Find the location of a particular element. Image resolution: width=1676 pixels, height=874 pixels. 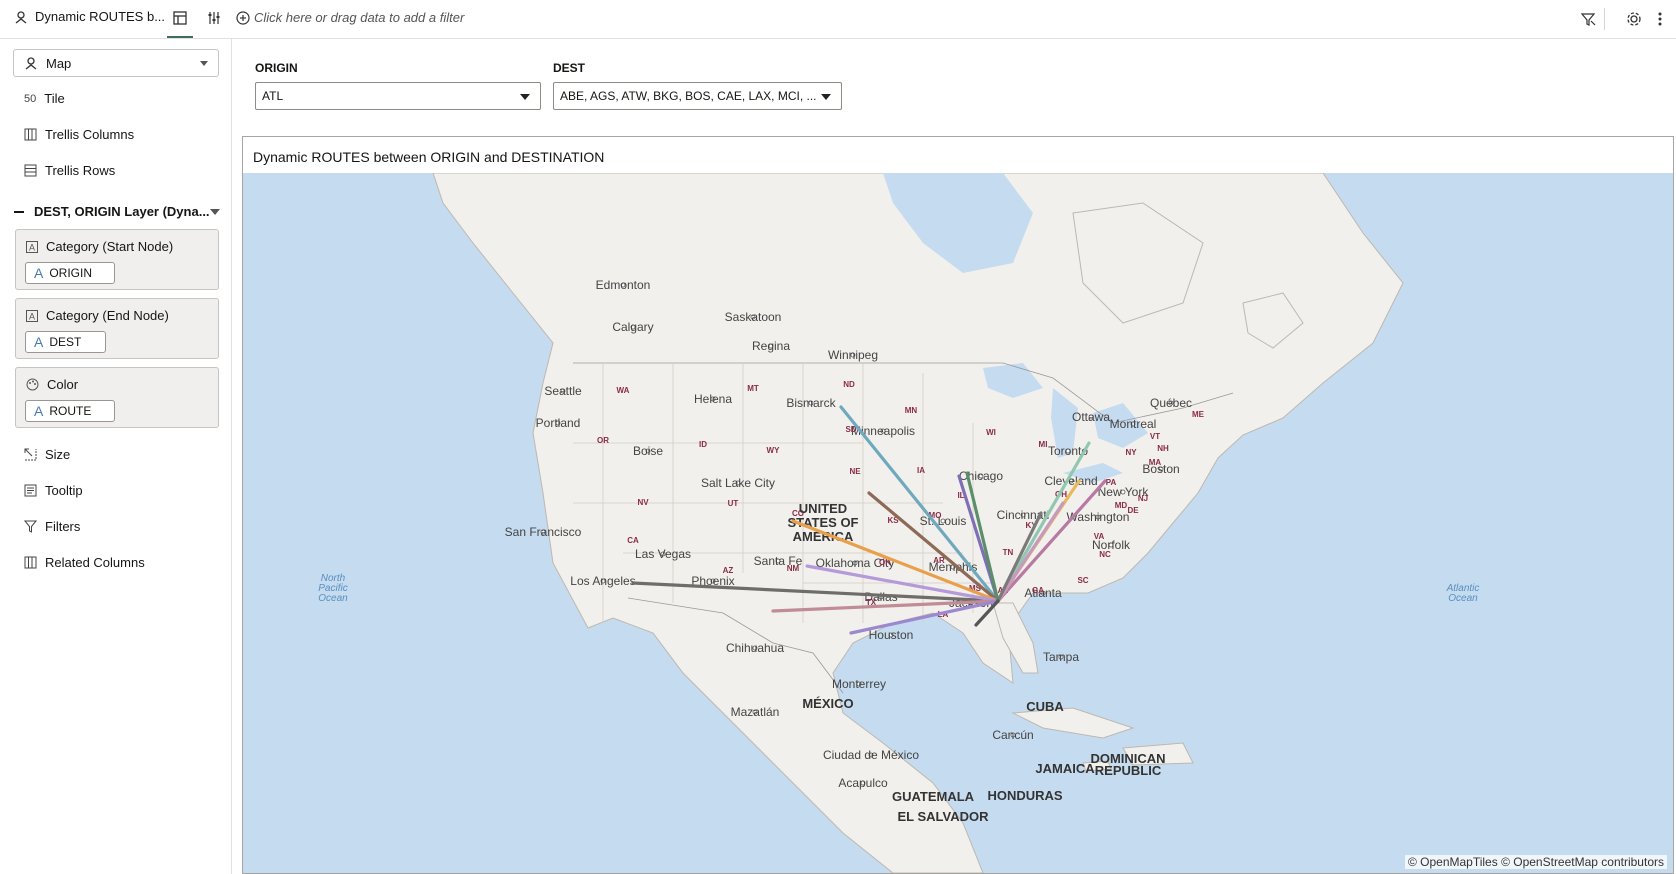

sidebar-item-size: Size is located at coordinates (47, 454).